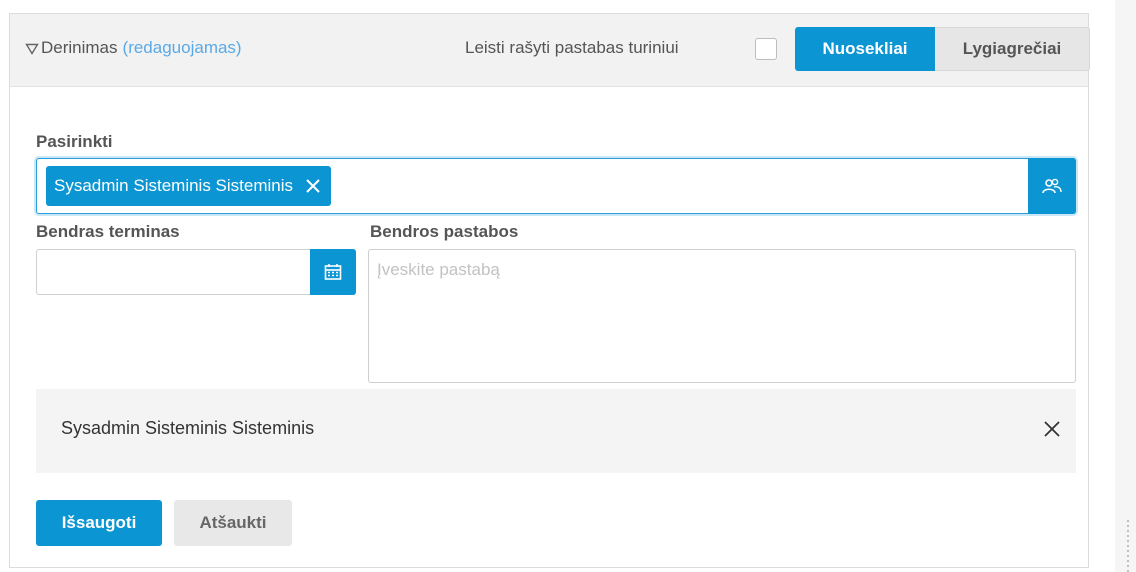 The width and height of the screenshot is (1136, 572). I want to click on calendar-button, so click(333, 272).